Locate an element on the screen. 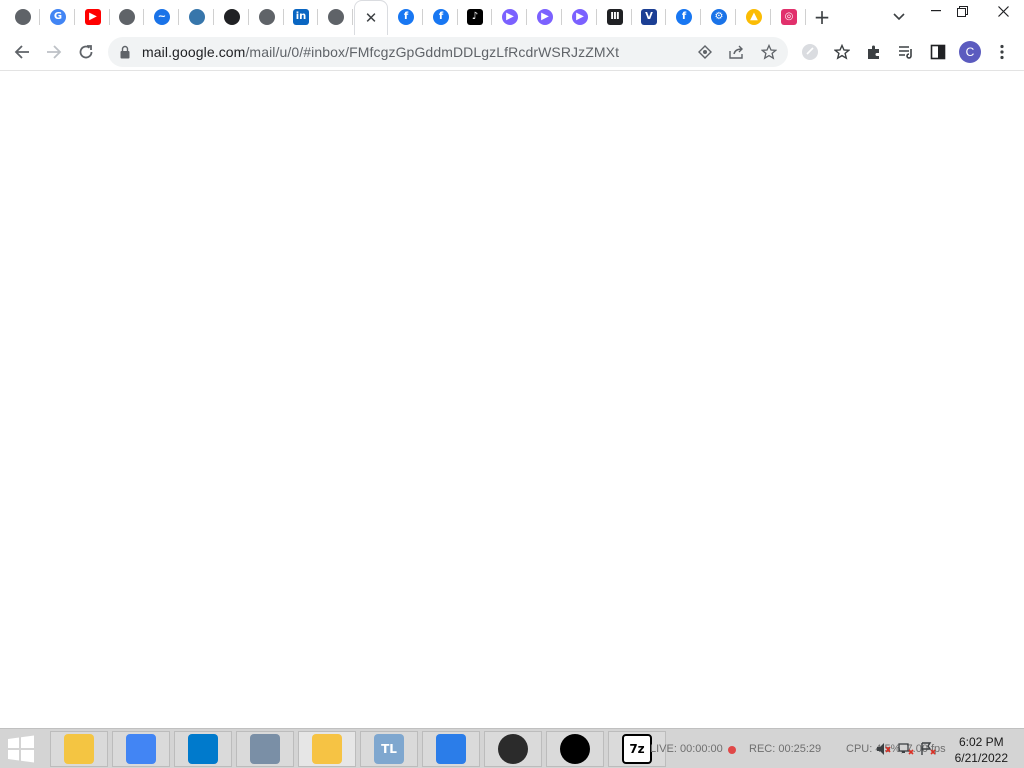  profile-initial: C is located at coordinates (970, 52).